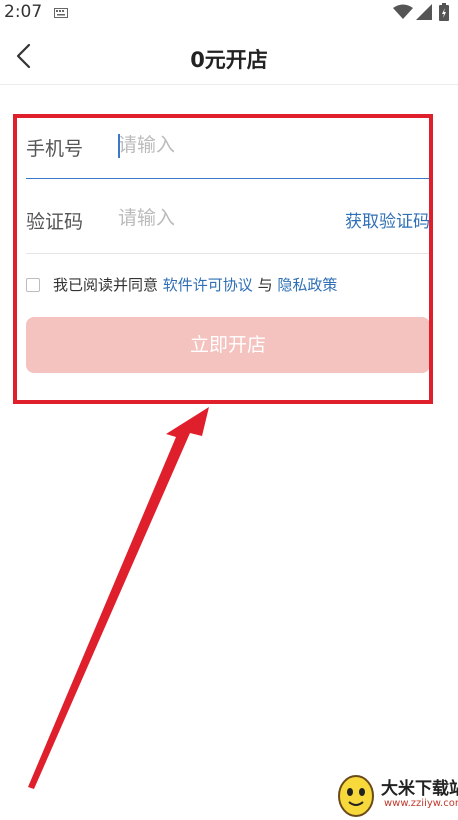  Describe the element at coordinates (356, 796) in the screenshot. I see `mascot-logo-icon` at that location.